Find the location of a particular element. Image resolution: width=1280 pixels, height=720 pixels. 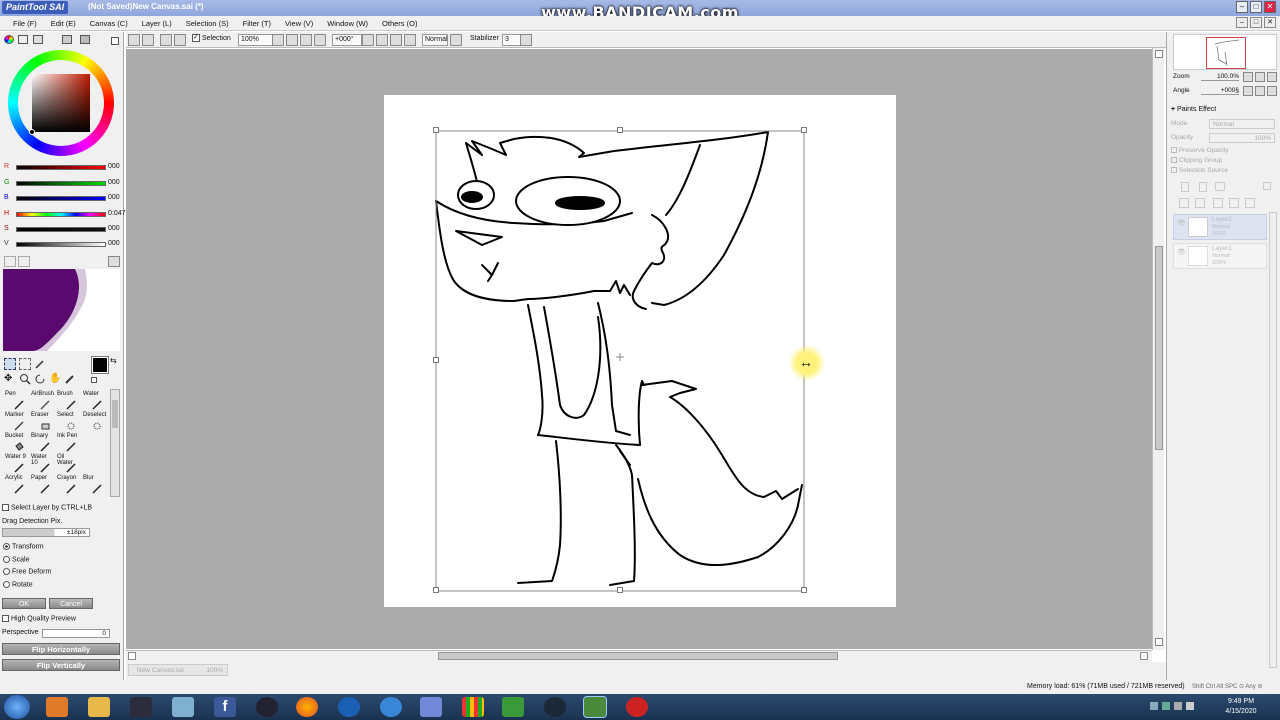

vertical-scroll-thumb is located at coordinates (1159, 348).